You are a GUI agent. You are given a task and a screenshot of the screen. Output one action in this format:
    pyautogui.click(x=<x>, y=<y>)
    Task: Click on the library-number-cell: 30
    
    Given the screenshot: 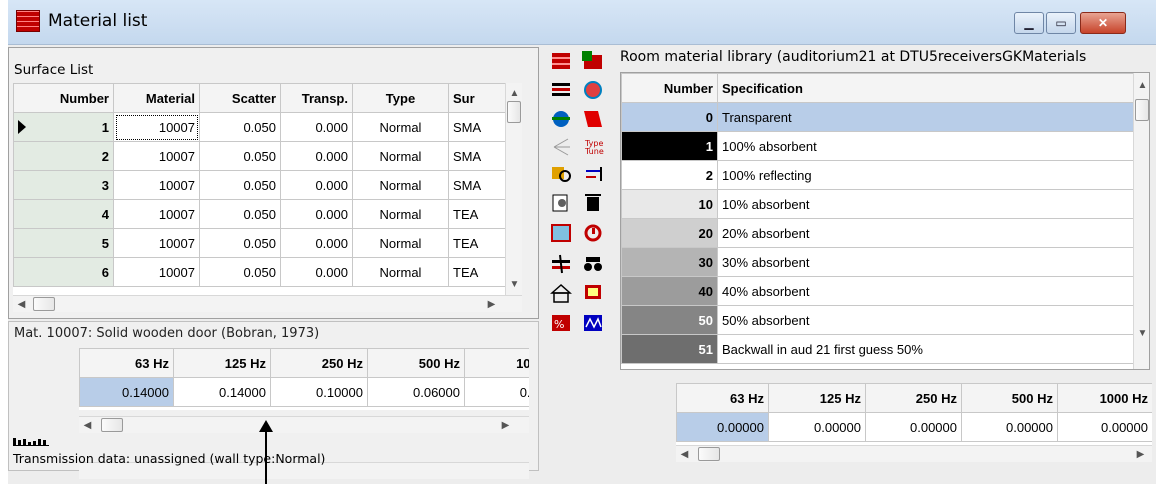 What is the action you would take?
    pyautogui.click(x=669, y=262)
    